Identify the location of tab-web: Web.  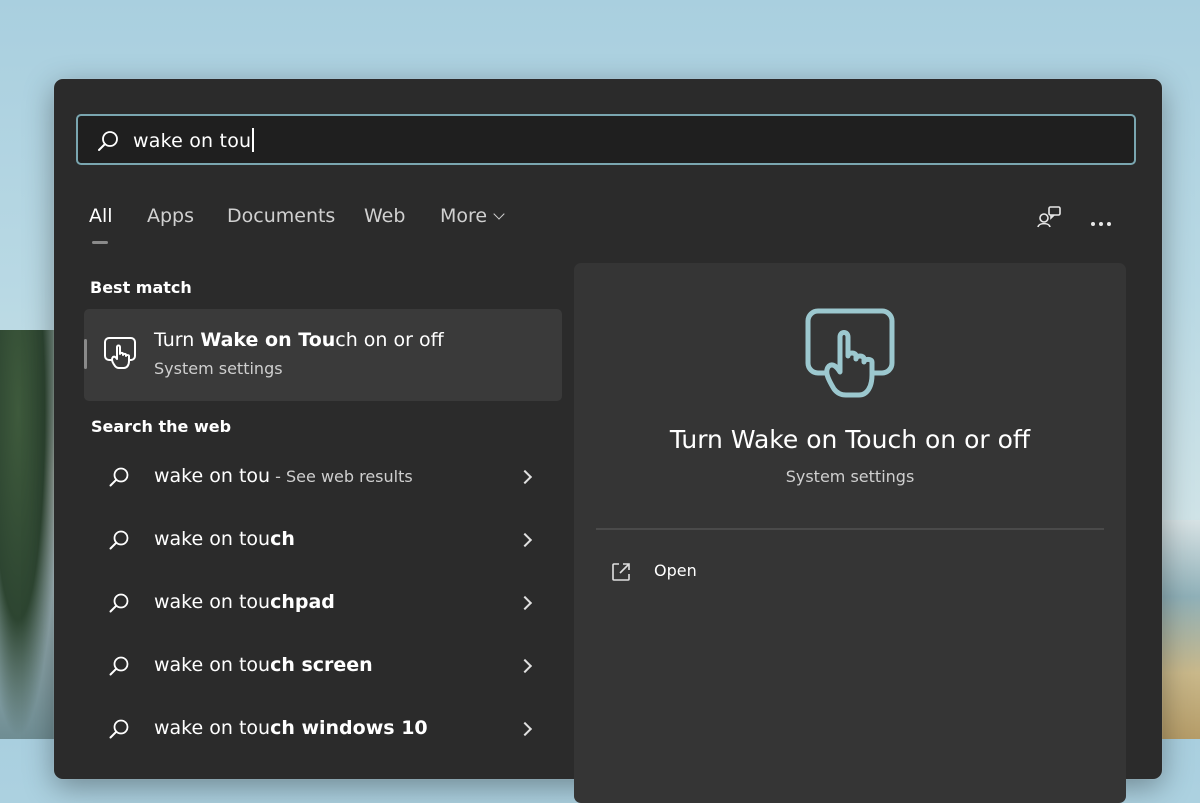
(384, 216).